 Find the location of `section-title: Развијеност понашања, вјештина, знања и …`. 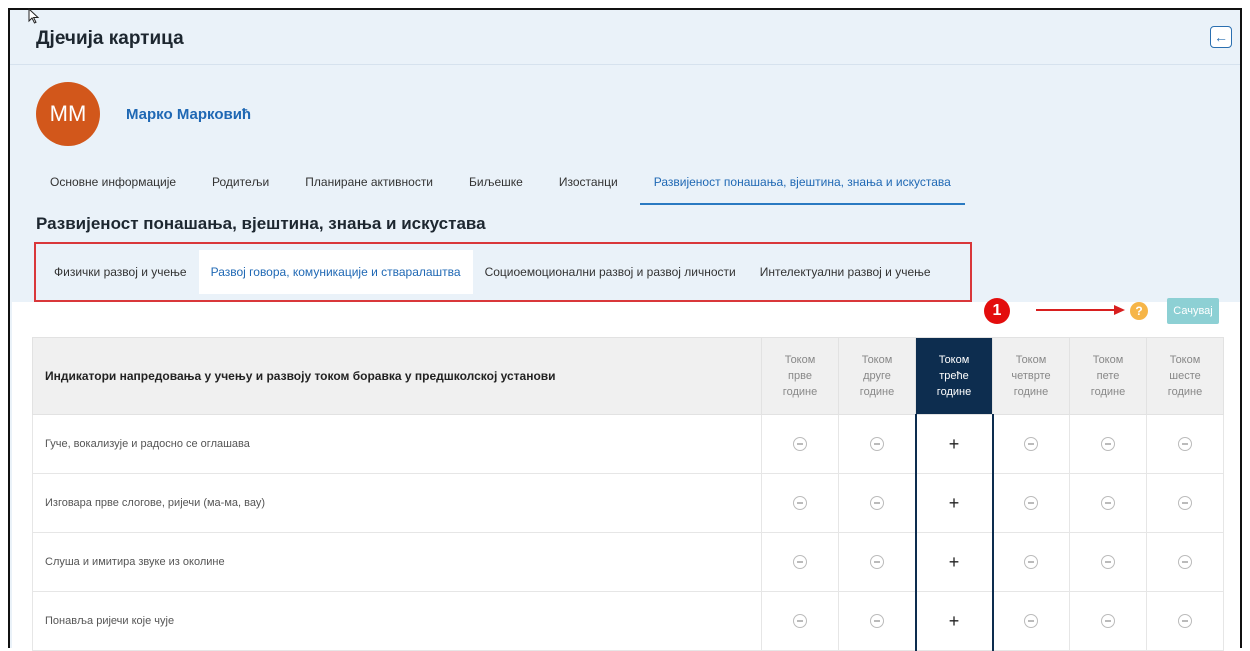

section-title: Развијеност понашања, вјештина, знања и … is located at coordinates (261, 223).